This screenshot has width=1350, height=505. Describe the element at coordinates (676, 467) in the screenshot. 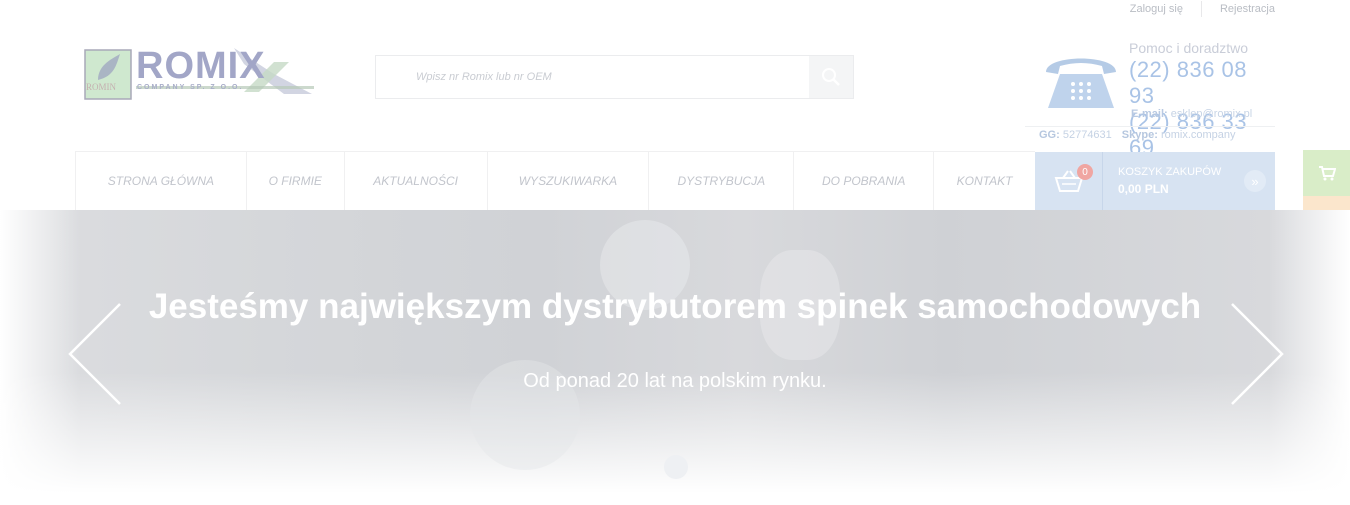

I see `slider-dot` at that location.